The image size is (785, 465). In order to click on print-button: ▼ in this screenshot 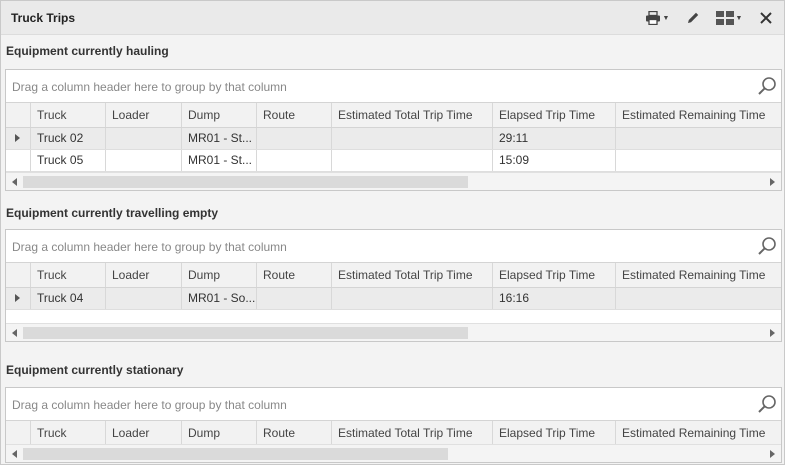, I will do `click(657, 18)`.